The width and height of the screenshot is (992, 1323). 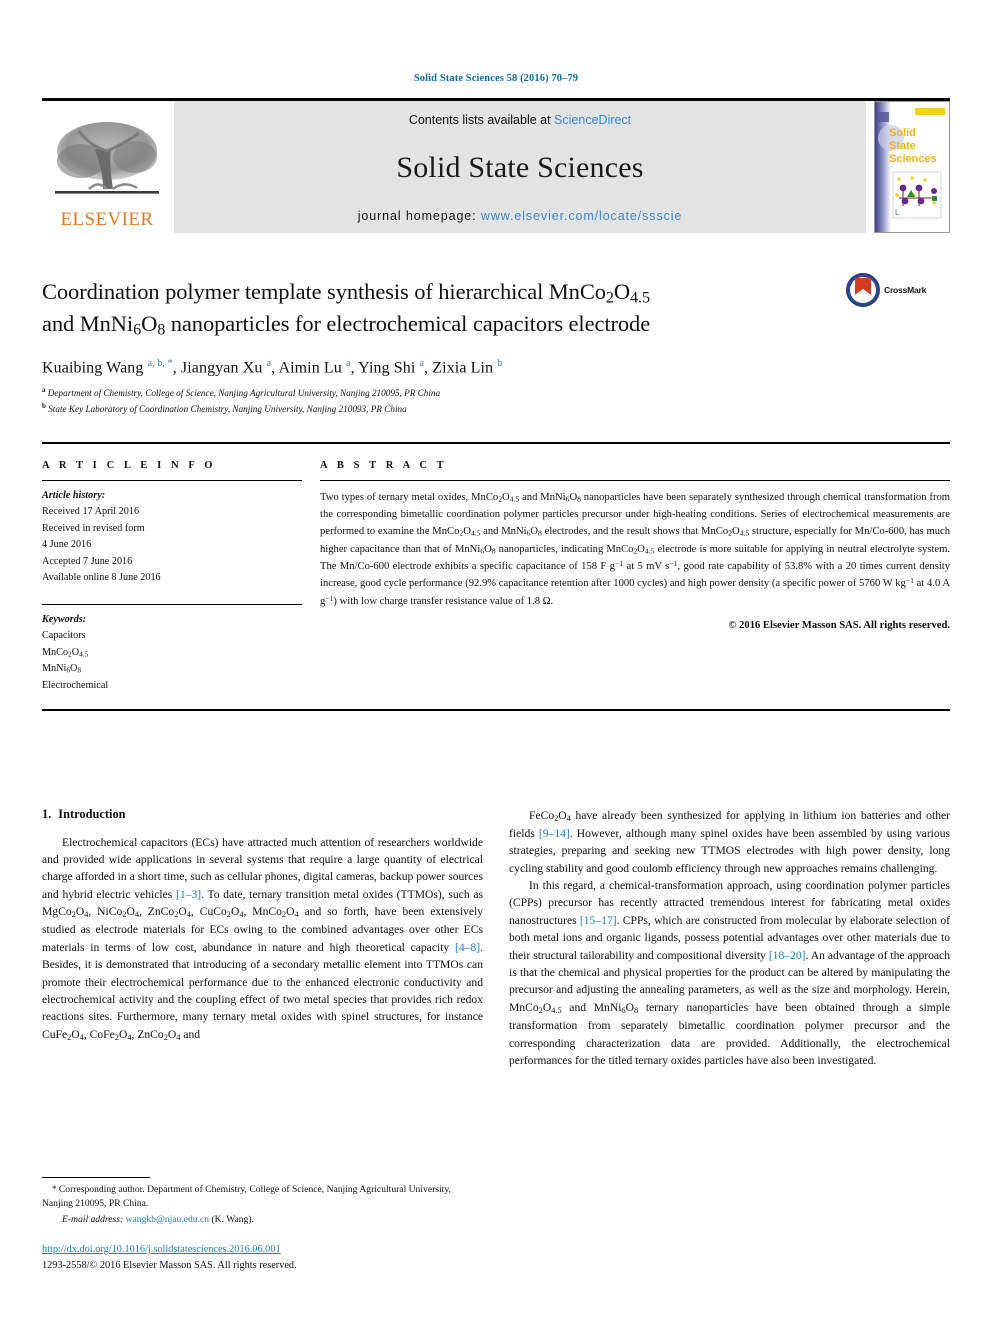 What do you see at coordinates (47, 813) in the screenshot?
I see `section-number: 1.` at bounding box center [47, 813].